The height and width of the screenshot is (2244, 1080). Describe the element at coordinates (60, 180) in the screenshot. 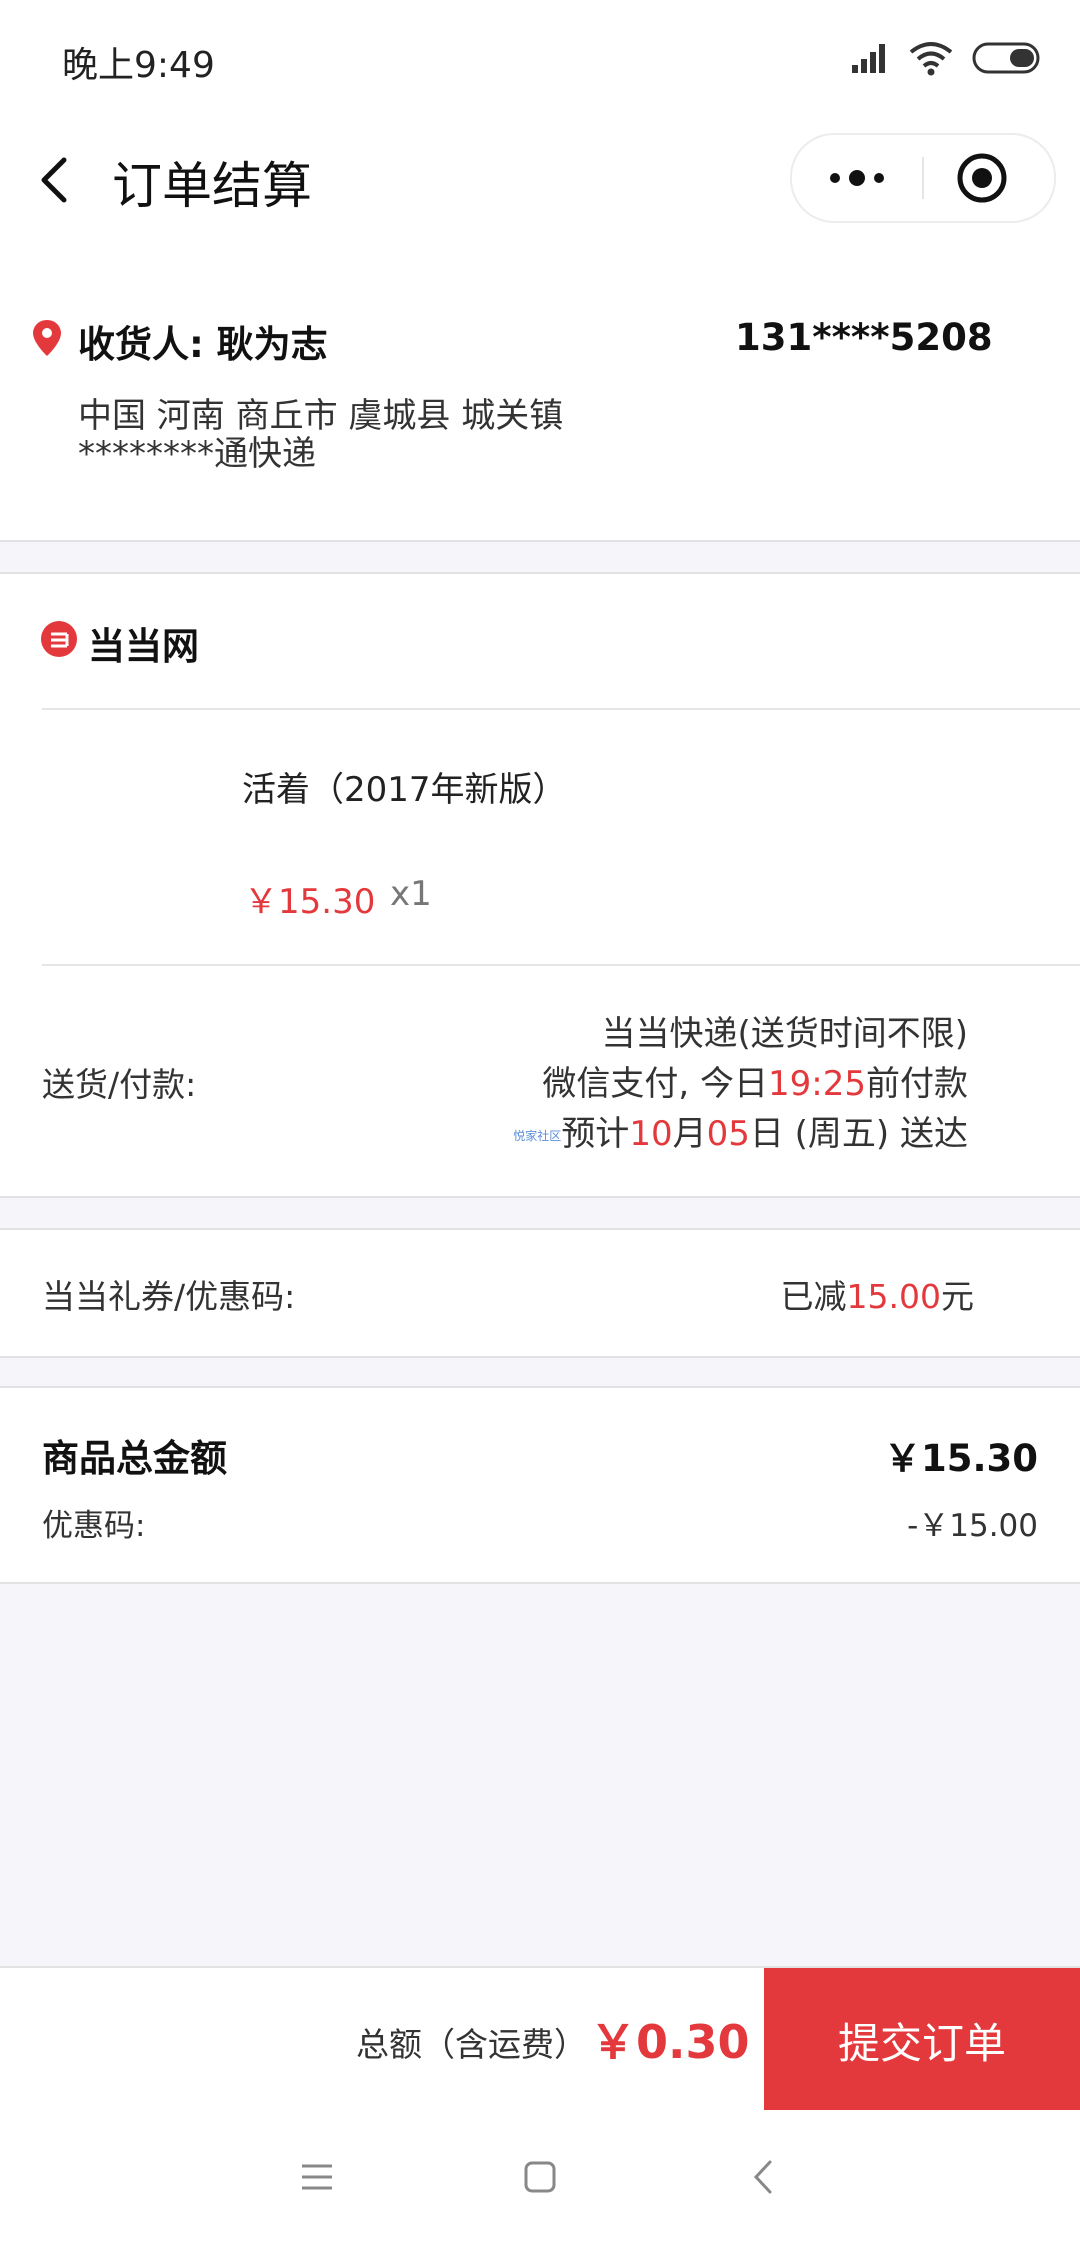

I see `back-arrow-icon` at that location.